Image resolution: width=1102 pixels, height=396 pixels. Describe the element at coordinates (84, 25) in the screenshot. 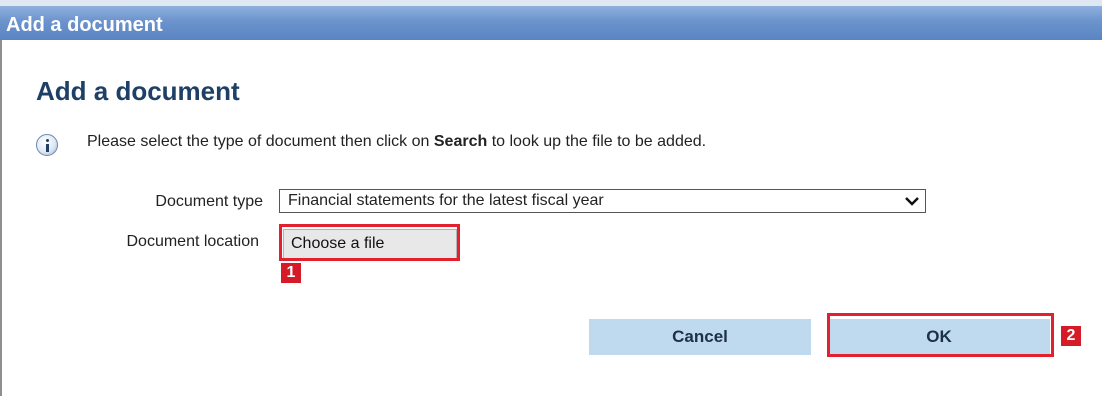

I see `window-title: Add a document` at that location.